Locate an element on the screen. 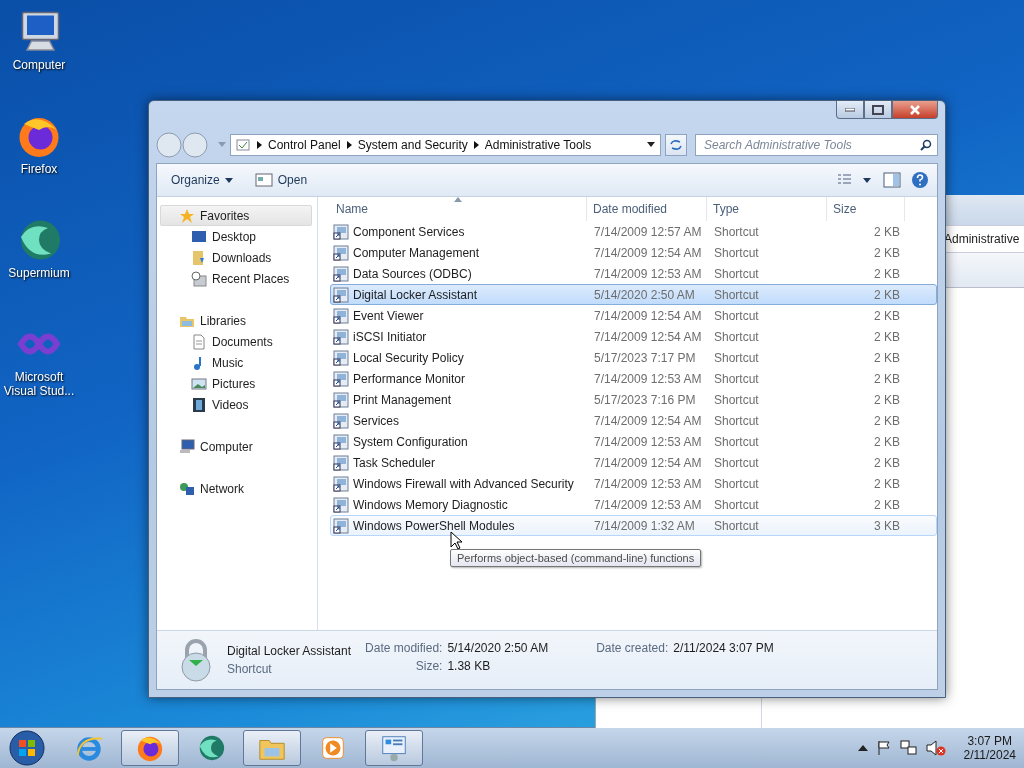 This screenshot has height=768, width=1024. file-row: iSCSI Initiator 7/14/2009 12:54 AM Shortcut 2 KB is located at coordinates (633, 336).